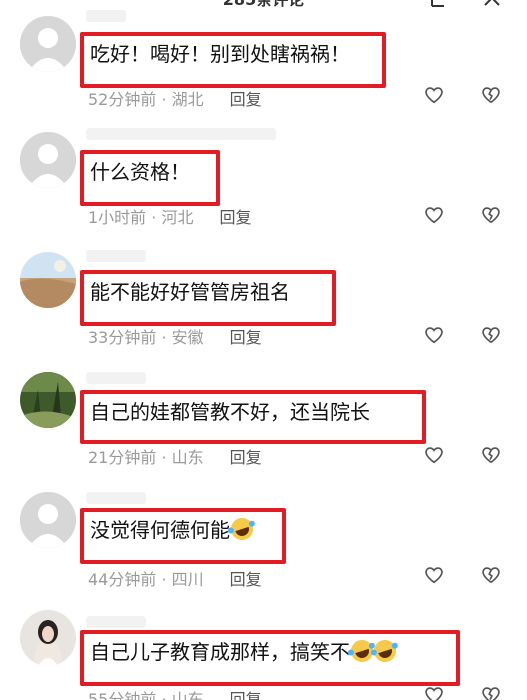 Image resolution: width=527 pixels, height=700 pixels. I want to click on comment-meta: 55分钟前 · 山东 回复, so click(175, 693).